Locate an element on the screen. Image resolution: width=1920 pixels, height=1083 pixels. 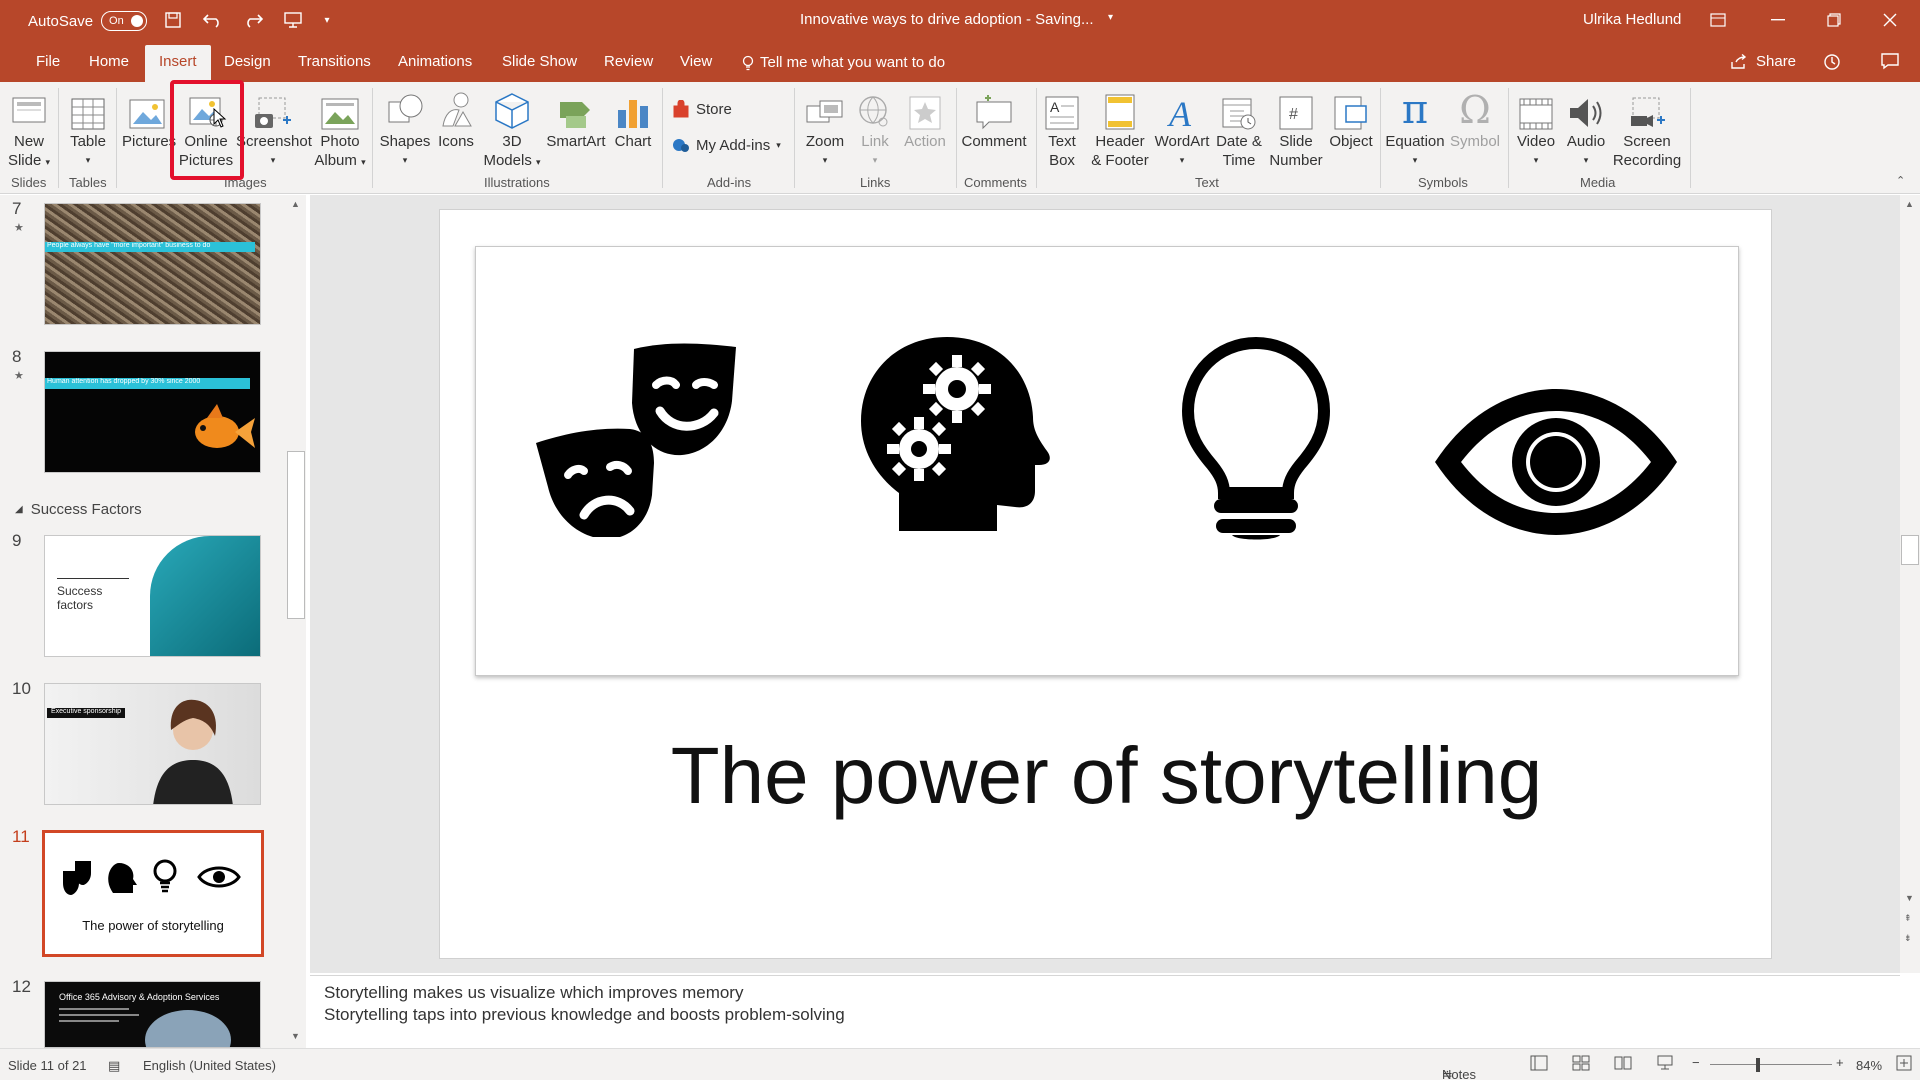
close-icon is located at coordinates (1890, 20).